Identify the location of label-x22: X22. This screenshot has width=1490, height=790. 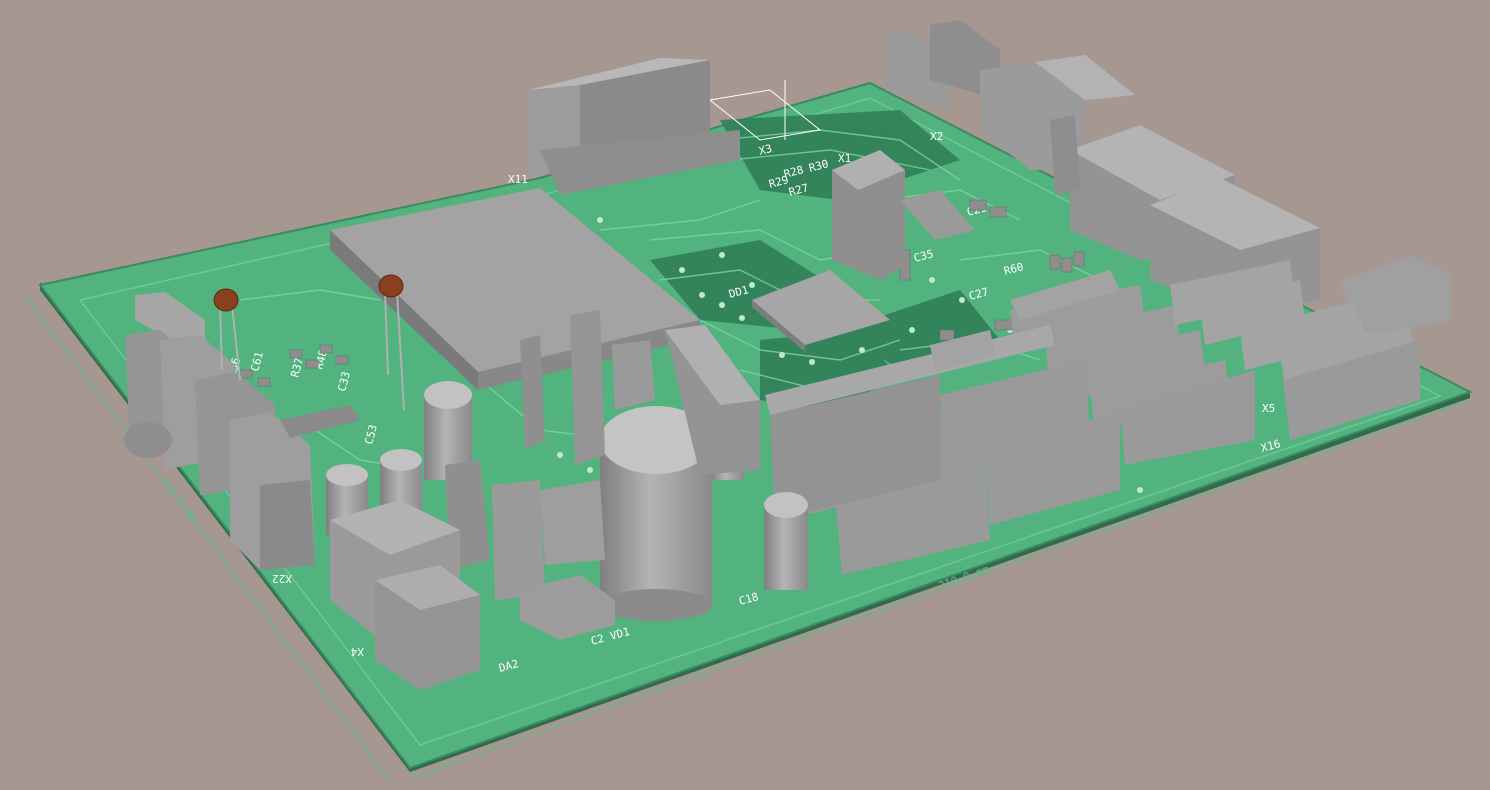
(282, 578).